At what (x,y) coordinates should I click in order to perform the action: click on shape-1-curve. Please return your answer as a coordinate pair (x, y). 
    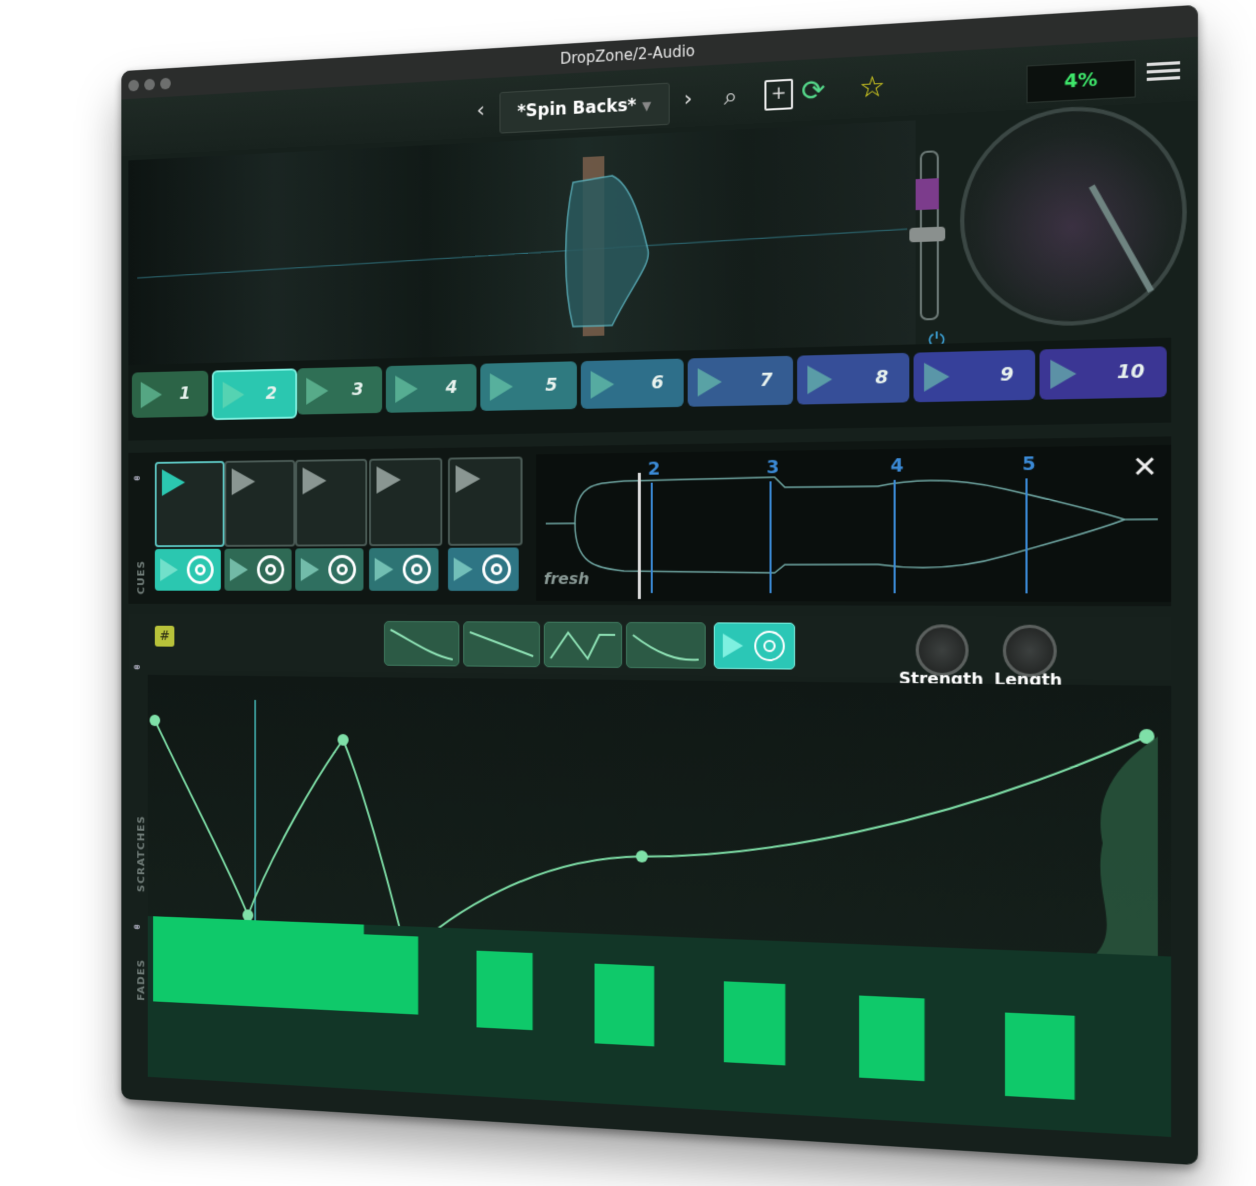
    Looking at the image, I should click on (422, 643).